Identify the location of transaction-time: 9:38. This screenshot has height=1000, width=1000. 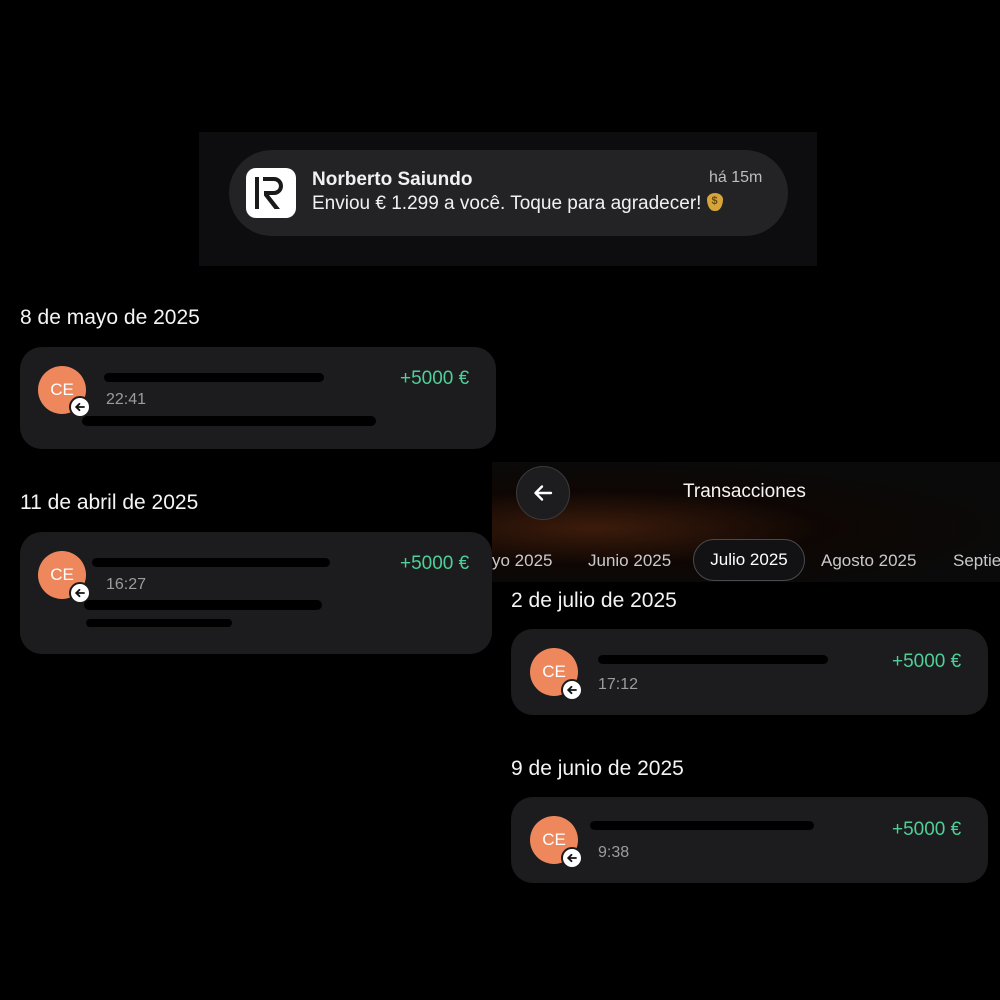
(614, 852).